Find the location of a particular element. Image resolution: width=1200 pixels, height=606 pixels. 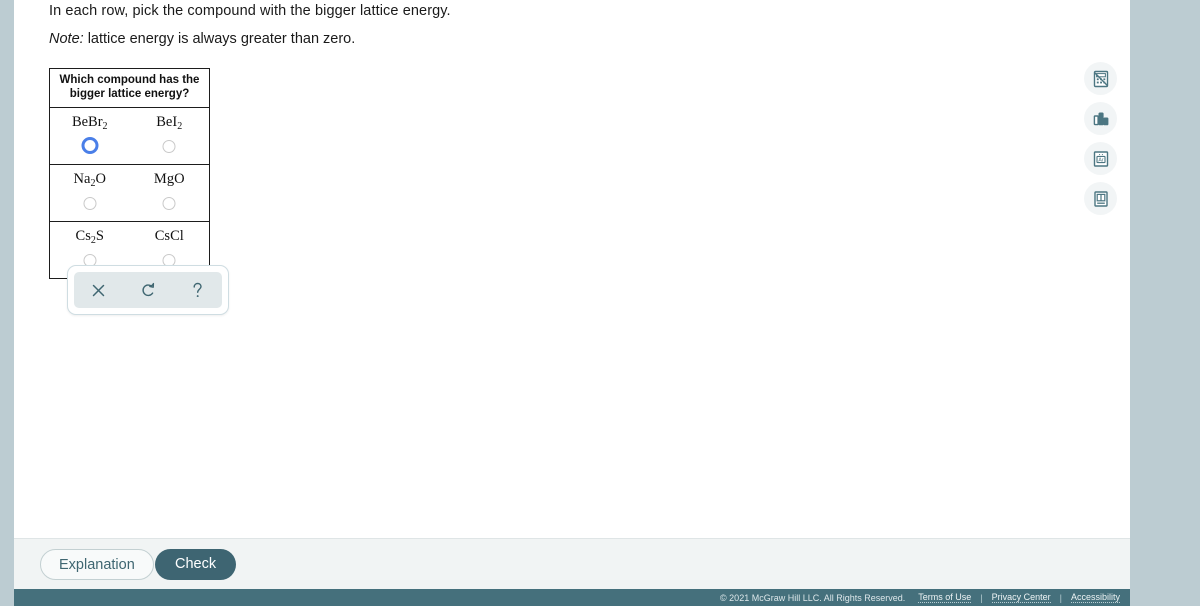

terms-of-use-link: Terms of Use is located at coordinates (945, 597).